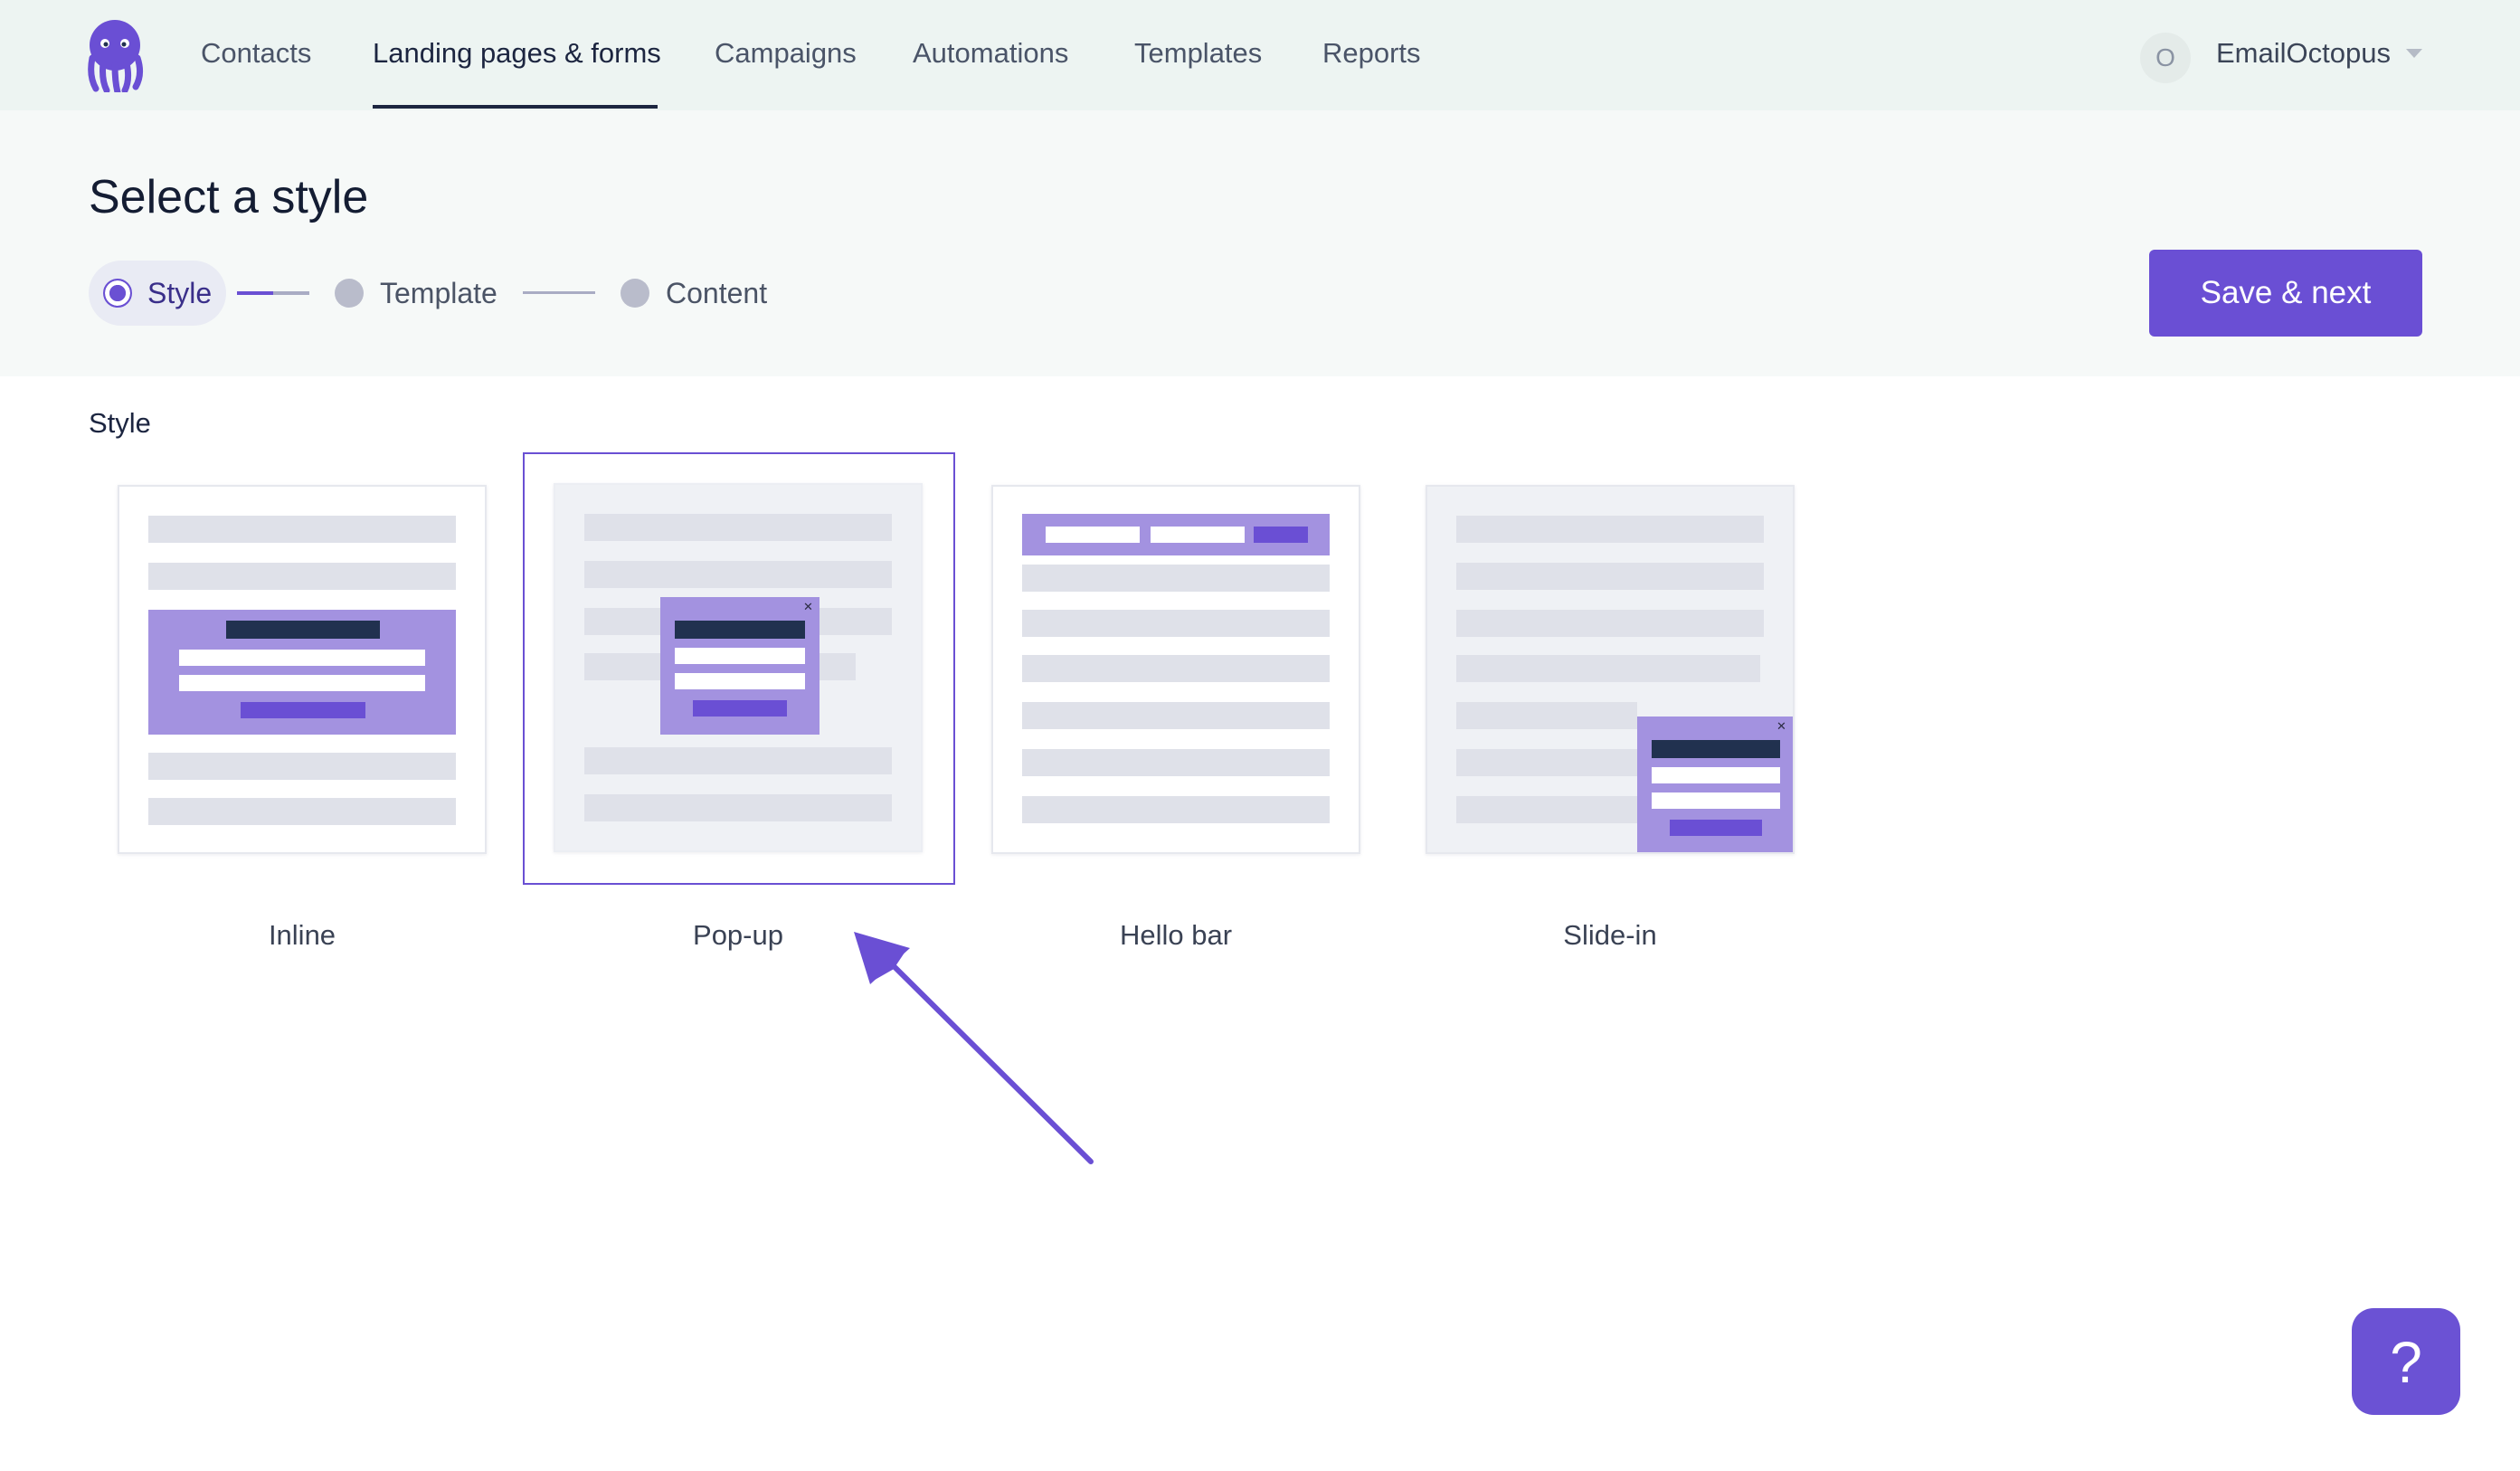  Describe the element at coordinates (229, 197) in the screenshot. I see `page-title: Select a style` at that location.